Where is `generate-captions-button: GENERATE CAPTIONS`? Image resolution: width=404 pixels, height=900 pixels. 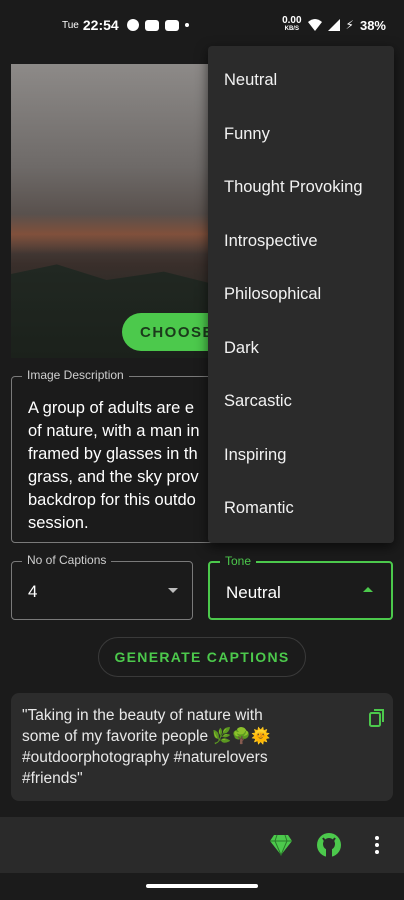 generate-captions-button: GENERATE CAPTIONS is located at coordinates (202, 657).